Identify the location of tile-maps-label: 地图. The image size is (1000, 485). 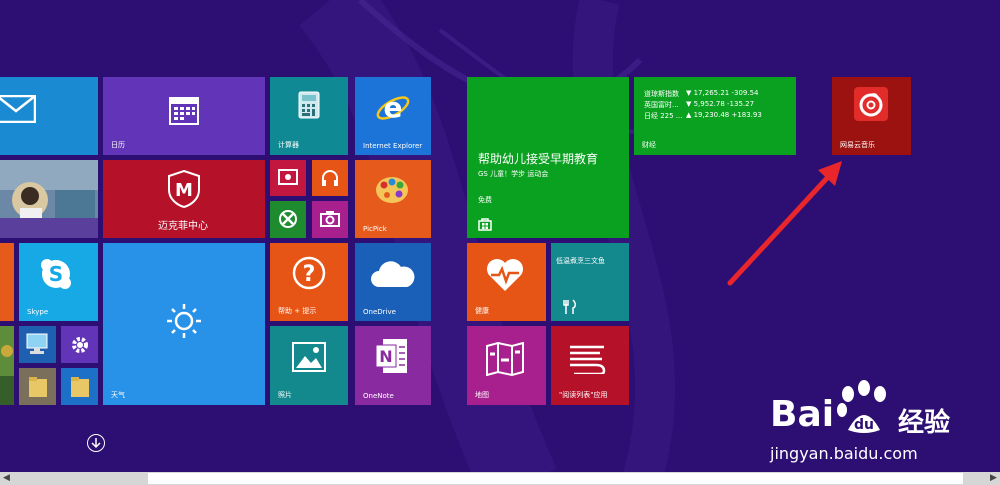
(482, 395).